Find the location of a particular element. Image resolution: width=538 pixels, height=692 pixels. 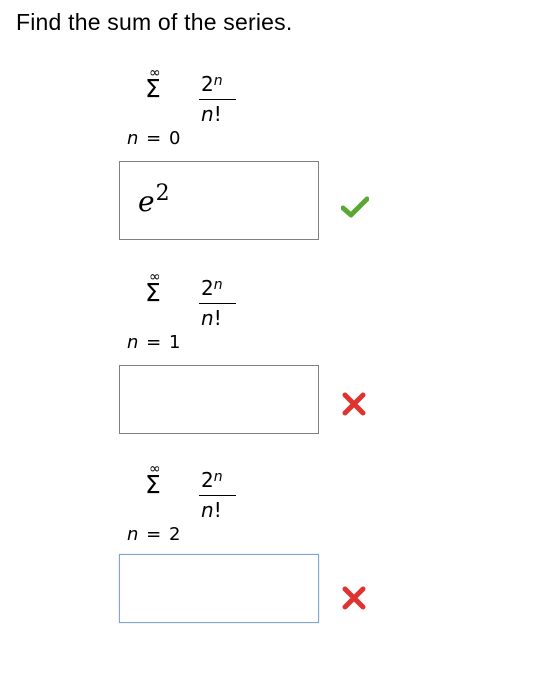

sum-lower-limit: n = 2 is located at coordinates (154, 534).